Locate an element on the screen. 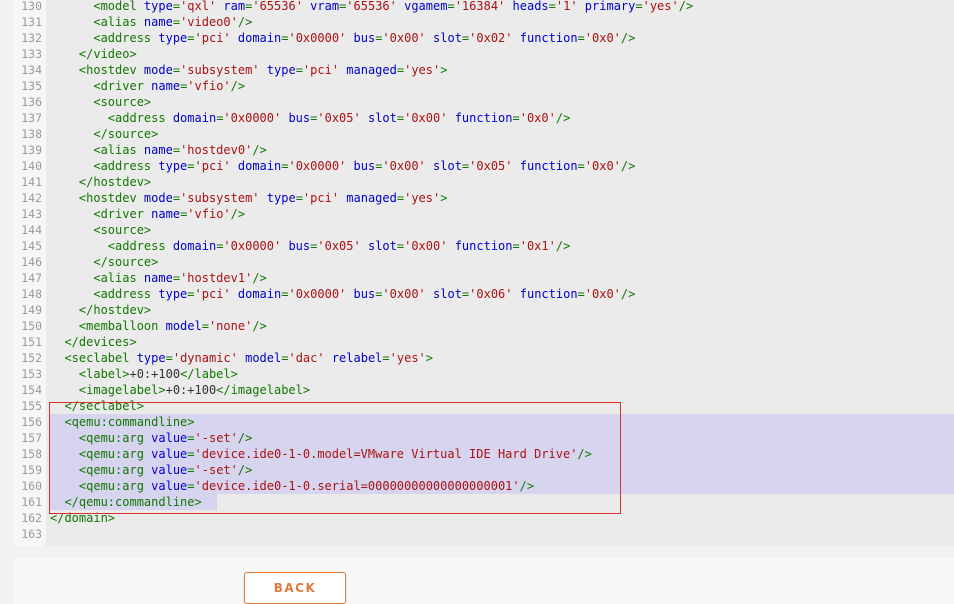 Image resolution: width=954 pixels, height=604 pixels. xml-attribute: model is located at coordinates (263, 358).